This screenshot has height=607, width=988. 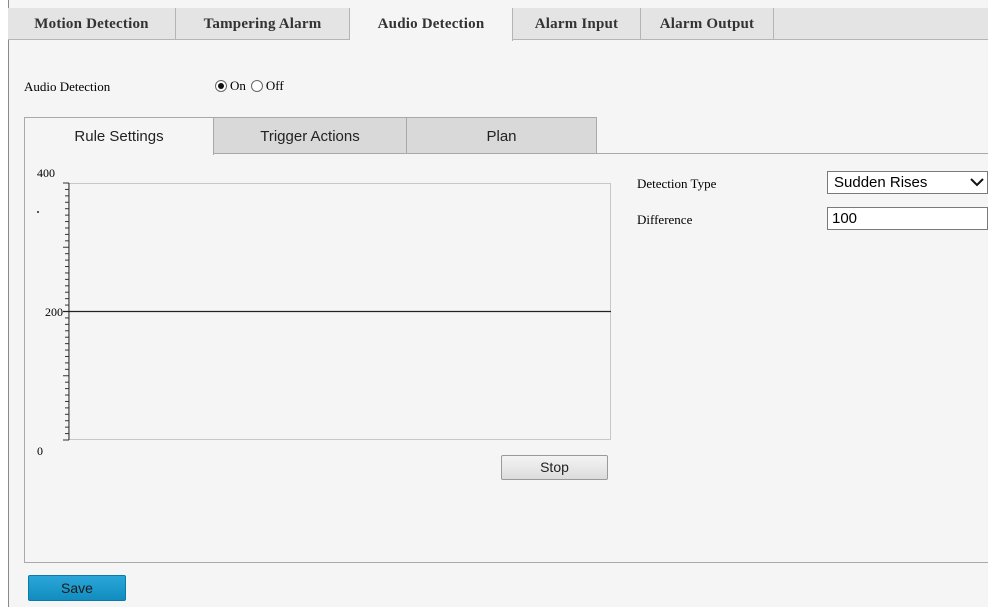 What do you see at coordinates (677, 183) in the screenshot?
I see `detection-type-label: Detection Type` at bounding box center [677, 183].